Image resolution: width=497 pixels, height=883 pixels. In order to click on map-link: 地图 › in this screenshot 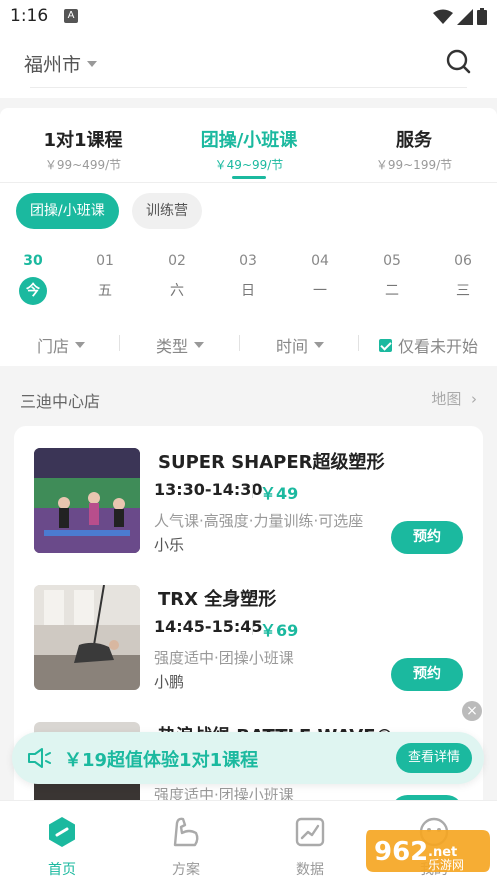, I will do `click(454, 398)`.